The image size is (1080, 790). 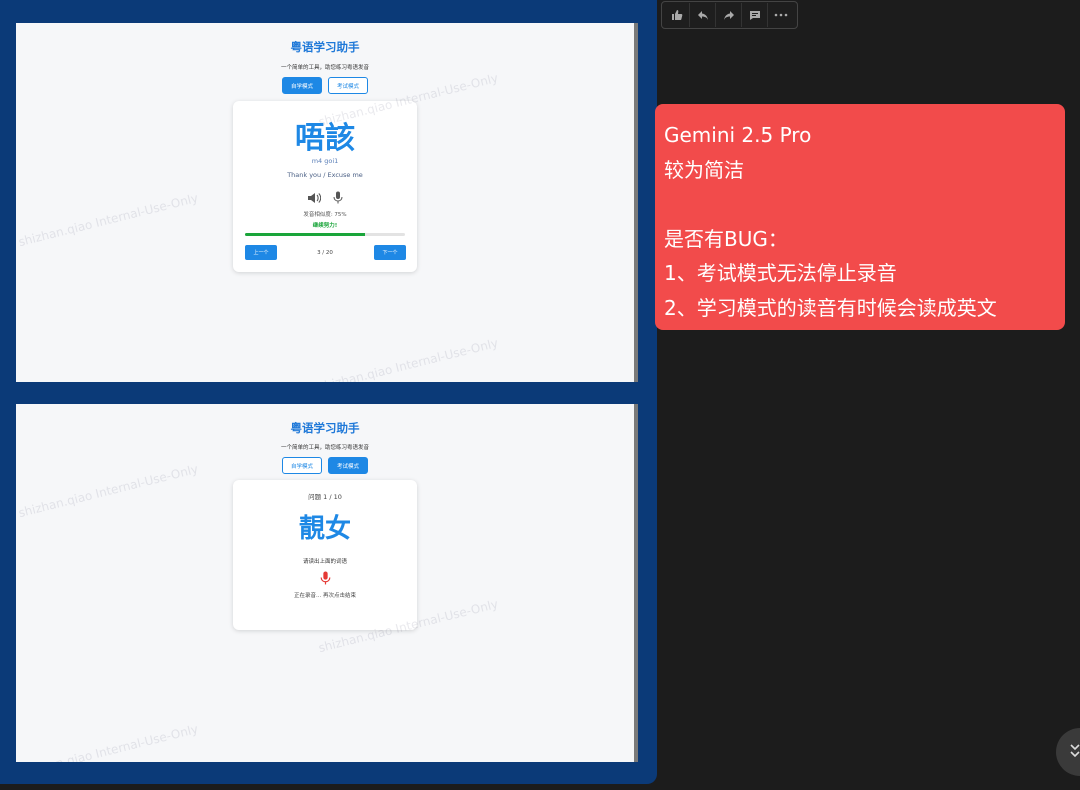 I want to click on exam-word: 靚女, so click(x=324, y=529).